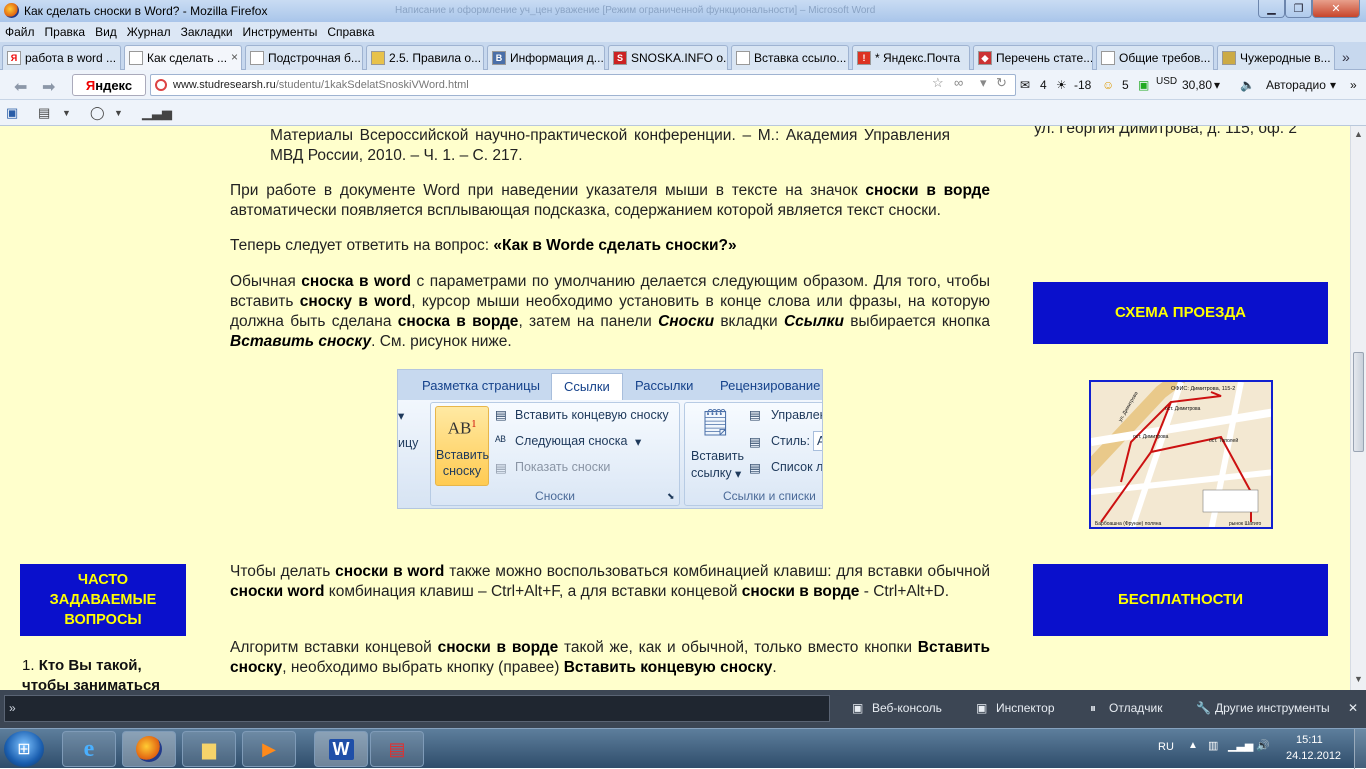 This screenshot has width=1366, height=769. I want to click on scroll-up-icon: ▲, so click(1358, 134).